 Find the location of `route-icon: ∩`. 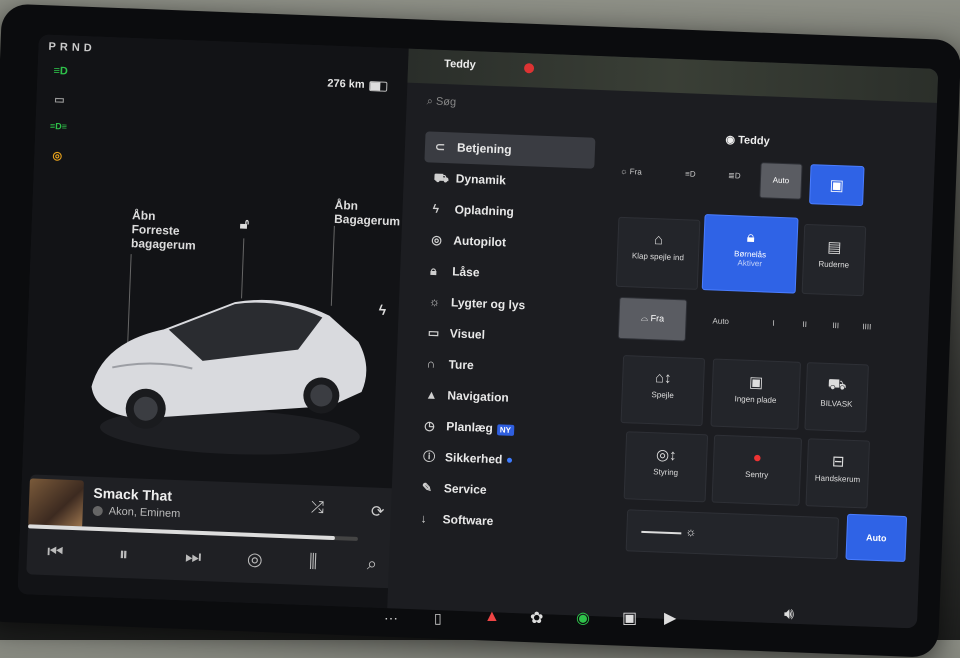

route-icon: ∩ is located at coordinates (431, 363).